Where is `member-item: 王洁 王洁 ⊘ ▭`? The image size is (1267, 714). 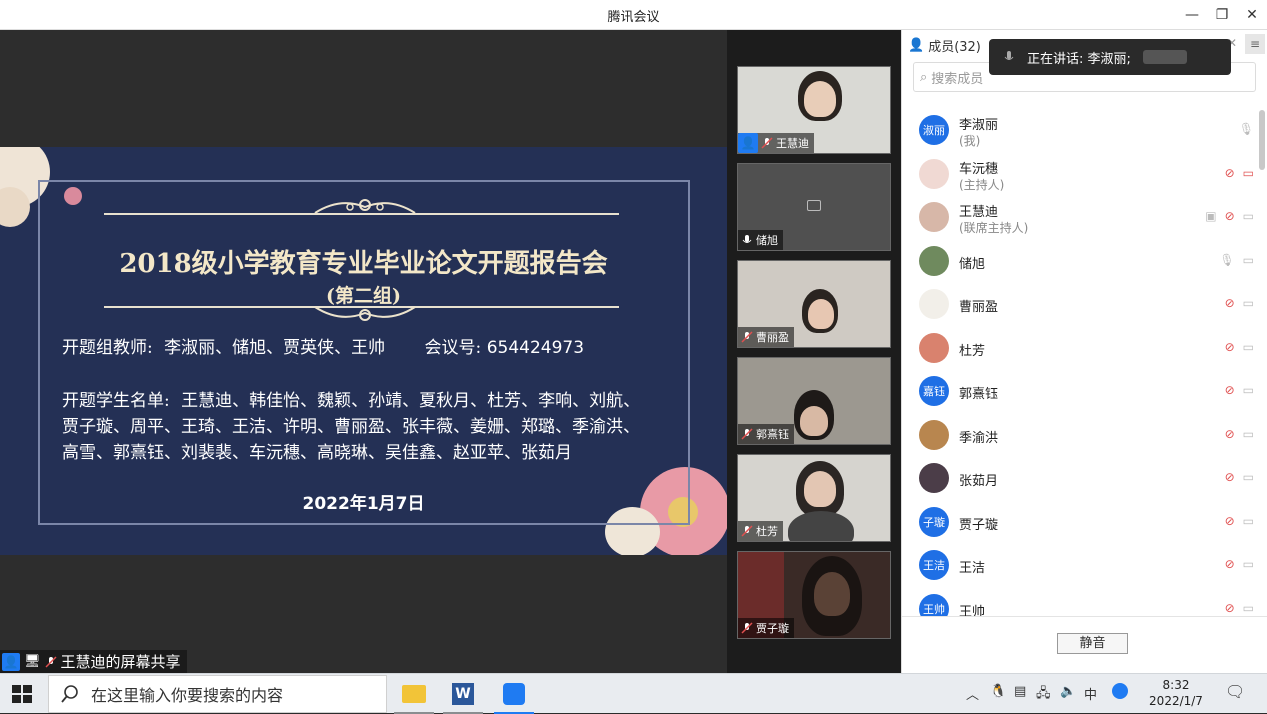 member-item: 王洁 王洁 ⊘ ▭ is located at coordinates (1084, 565).